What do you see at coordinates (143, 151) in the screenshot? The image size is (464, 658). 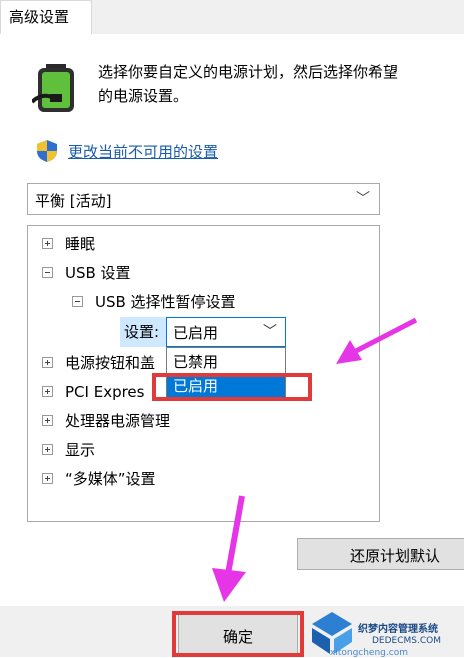 I see `change-unavailable-settings-link: 更改当前不可用的设置` at bounding box center [143, 151].